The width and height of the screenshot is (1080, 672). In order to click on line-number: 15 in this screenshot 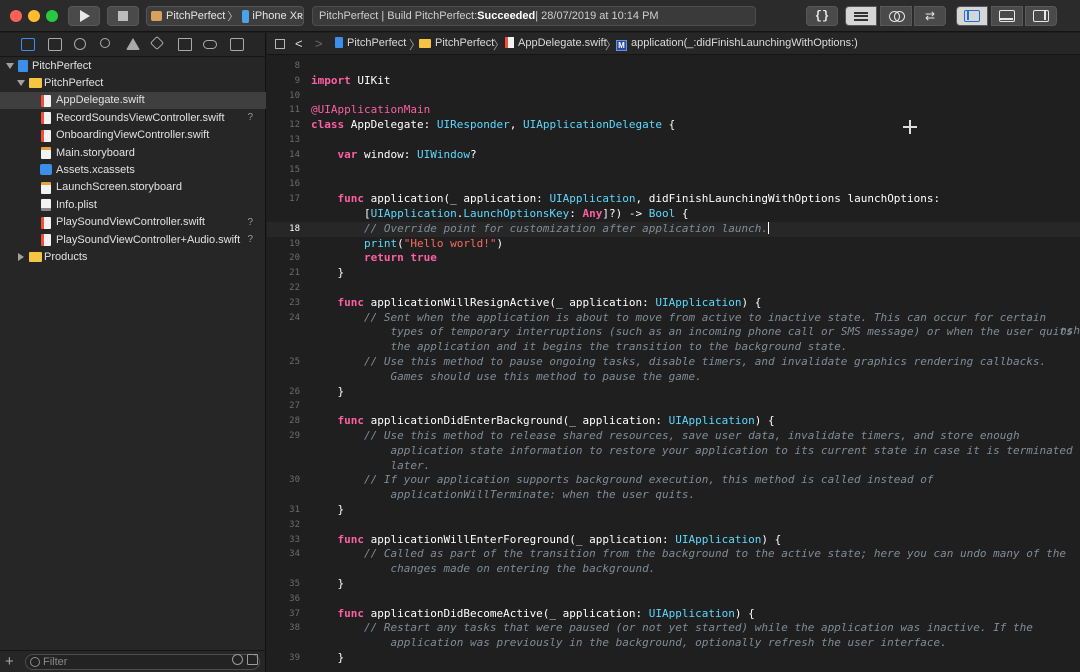, I will do `click(283, 170)`.